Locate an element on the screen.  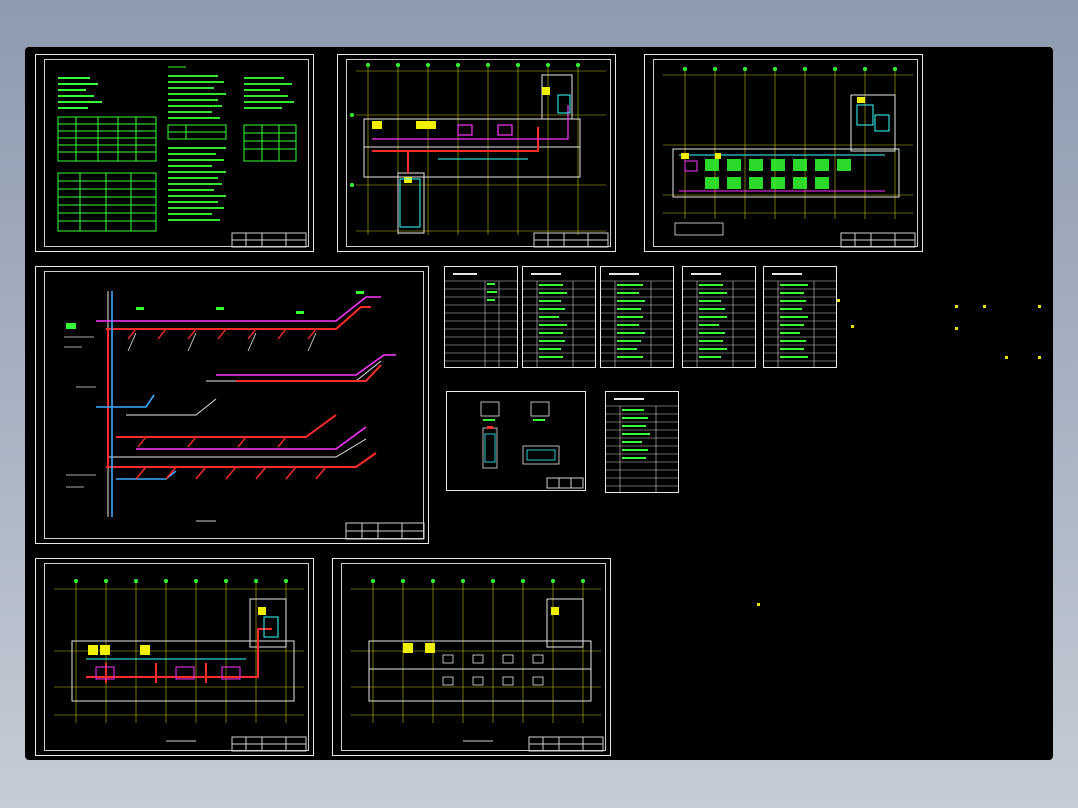
floor-plan-upper-graphics is located at coordinates (479, 155).